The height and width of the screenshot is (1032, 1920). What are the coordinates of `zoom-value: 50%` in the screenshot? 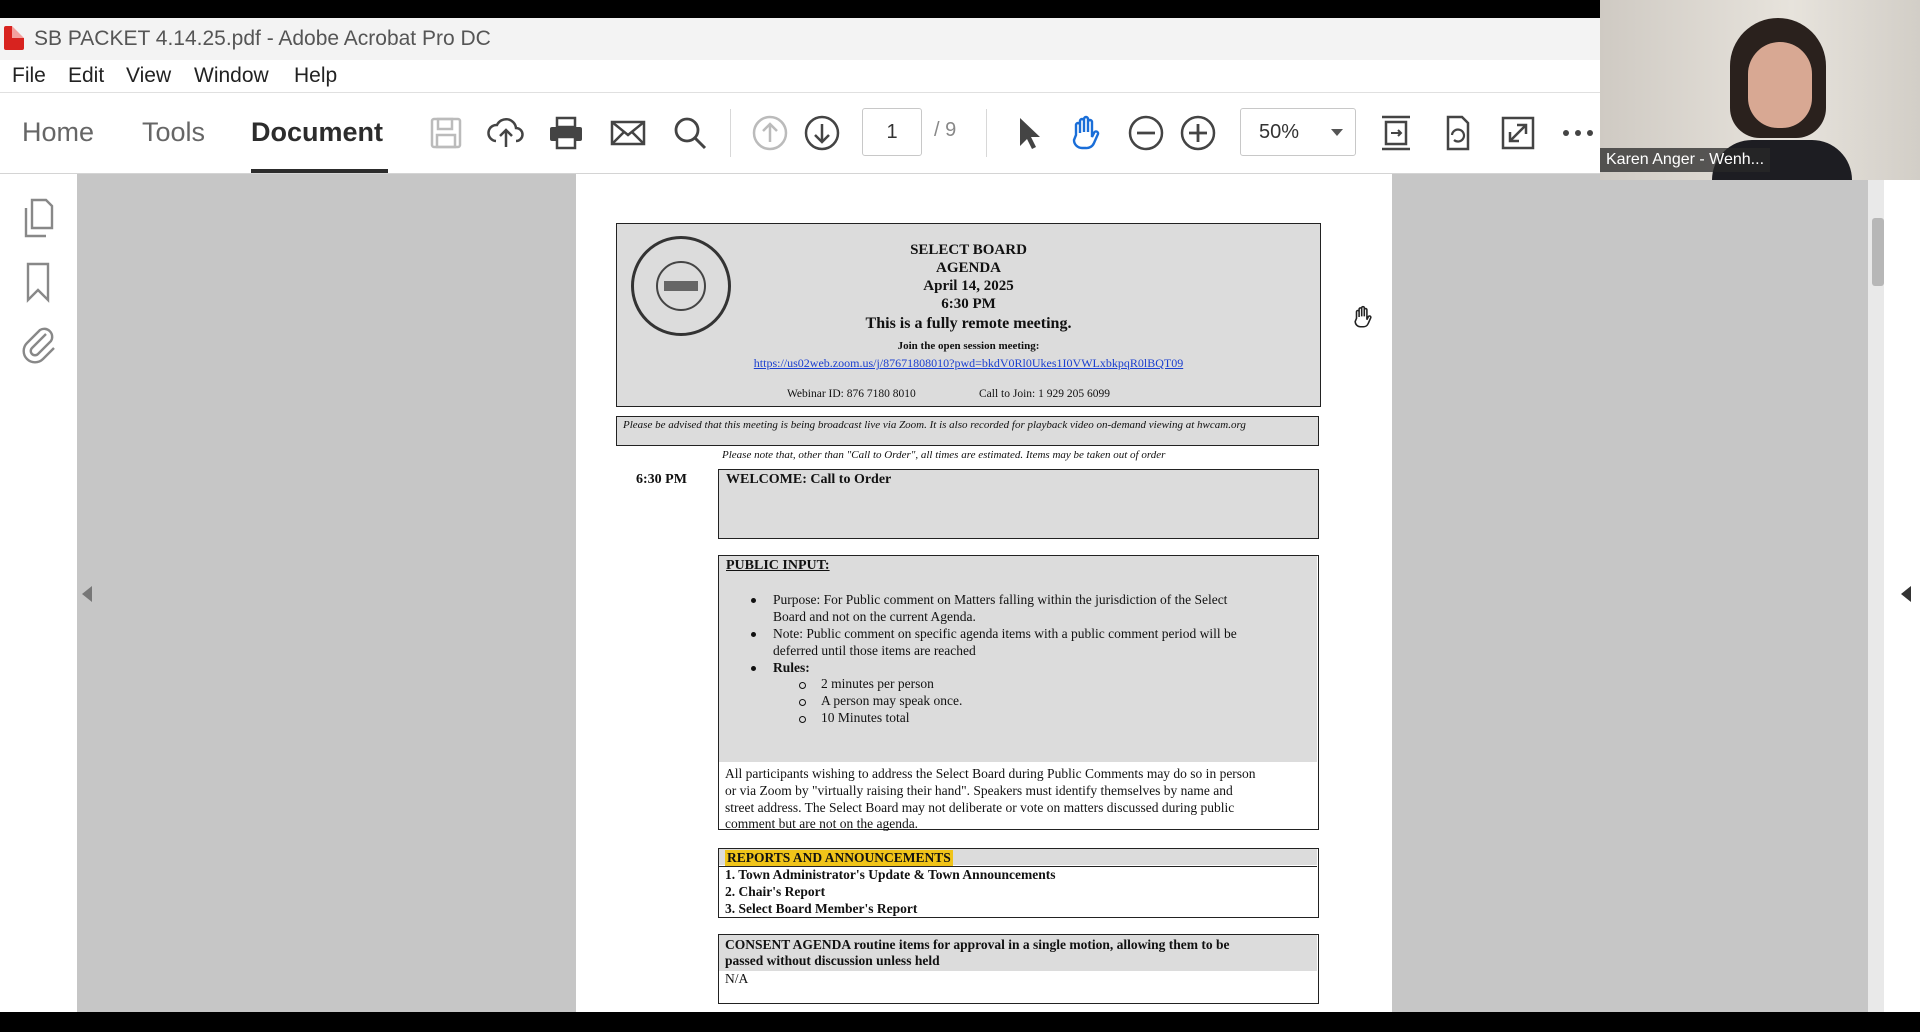 It's located at (1279, 132).